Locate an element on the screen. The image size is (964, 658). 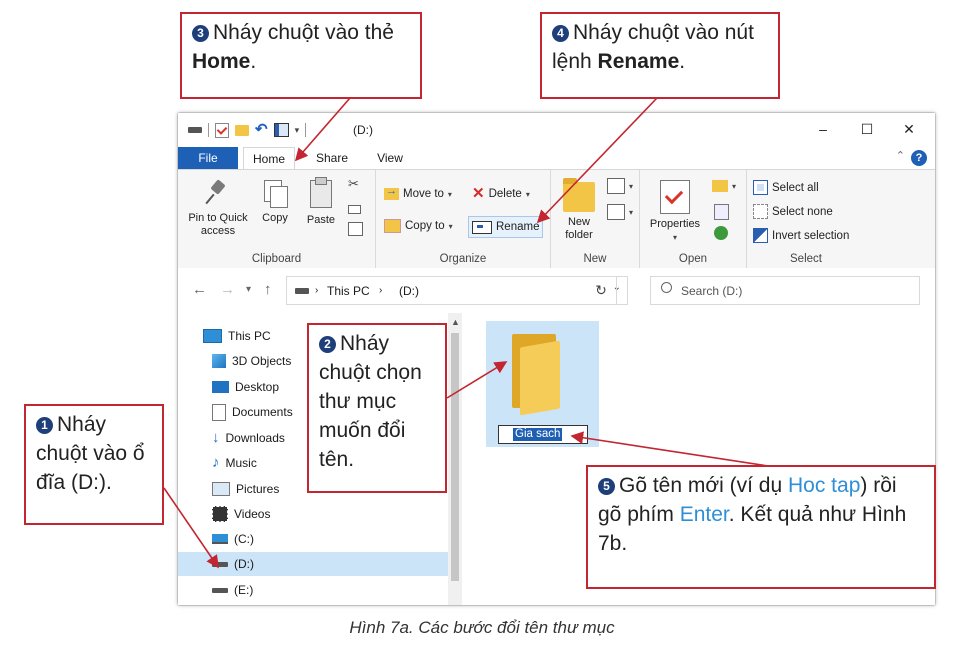
callout-step-2: 2 Nháy chuột chọn thư mục muốn đổi tên. is located at coordinates (377, 408).